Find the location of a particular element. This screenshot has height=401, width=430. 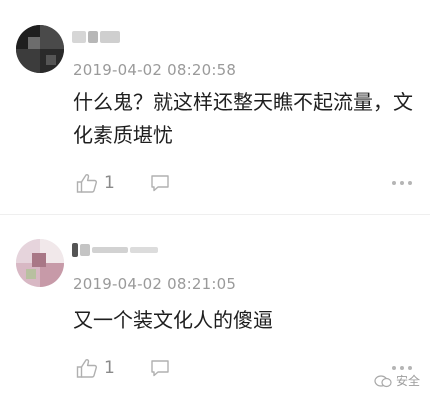

watermark: 安全 is located at coordinates (397, 380).